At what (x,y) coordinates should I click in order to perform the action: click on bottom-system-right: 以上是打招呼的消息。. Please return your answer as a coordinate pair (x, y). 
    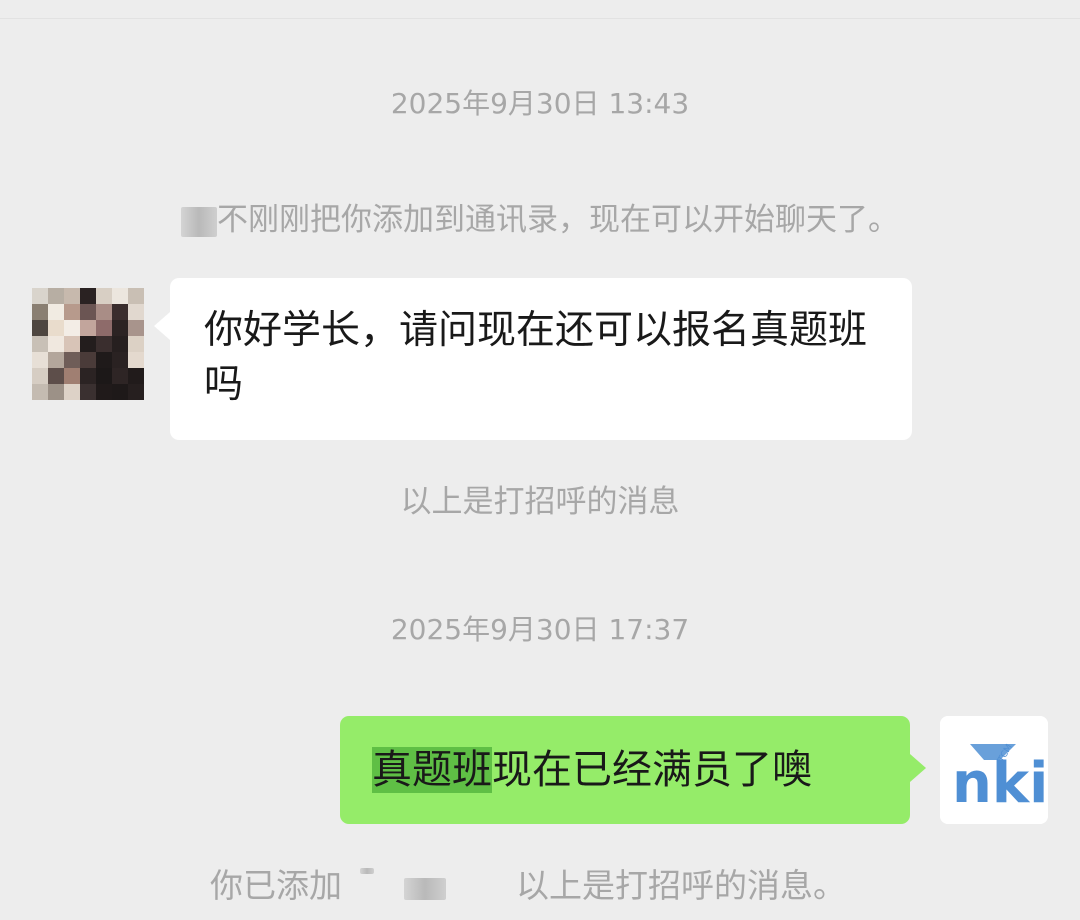
    Looking at the image, I should click on (681, 885).